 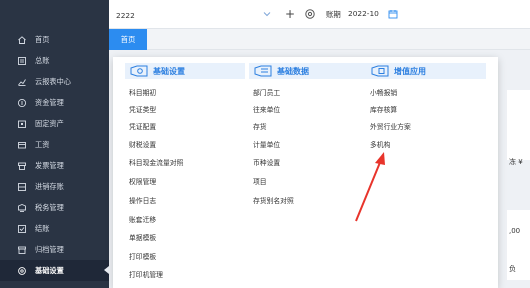 I want to click on money-icon, so click(x=22, y=103).